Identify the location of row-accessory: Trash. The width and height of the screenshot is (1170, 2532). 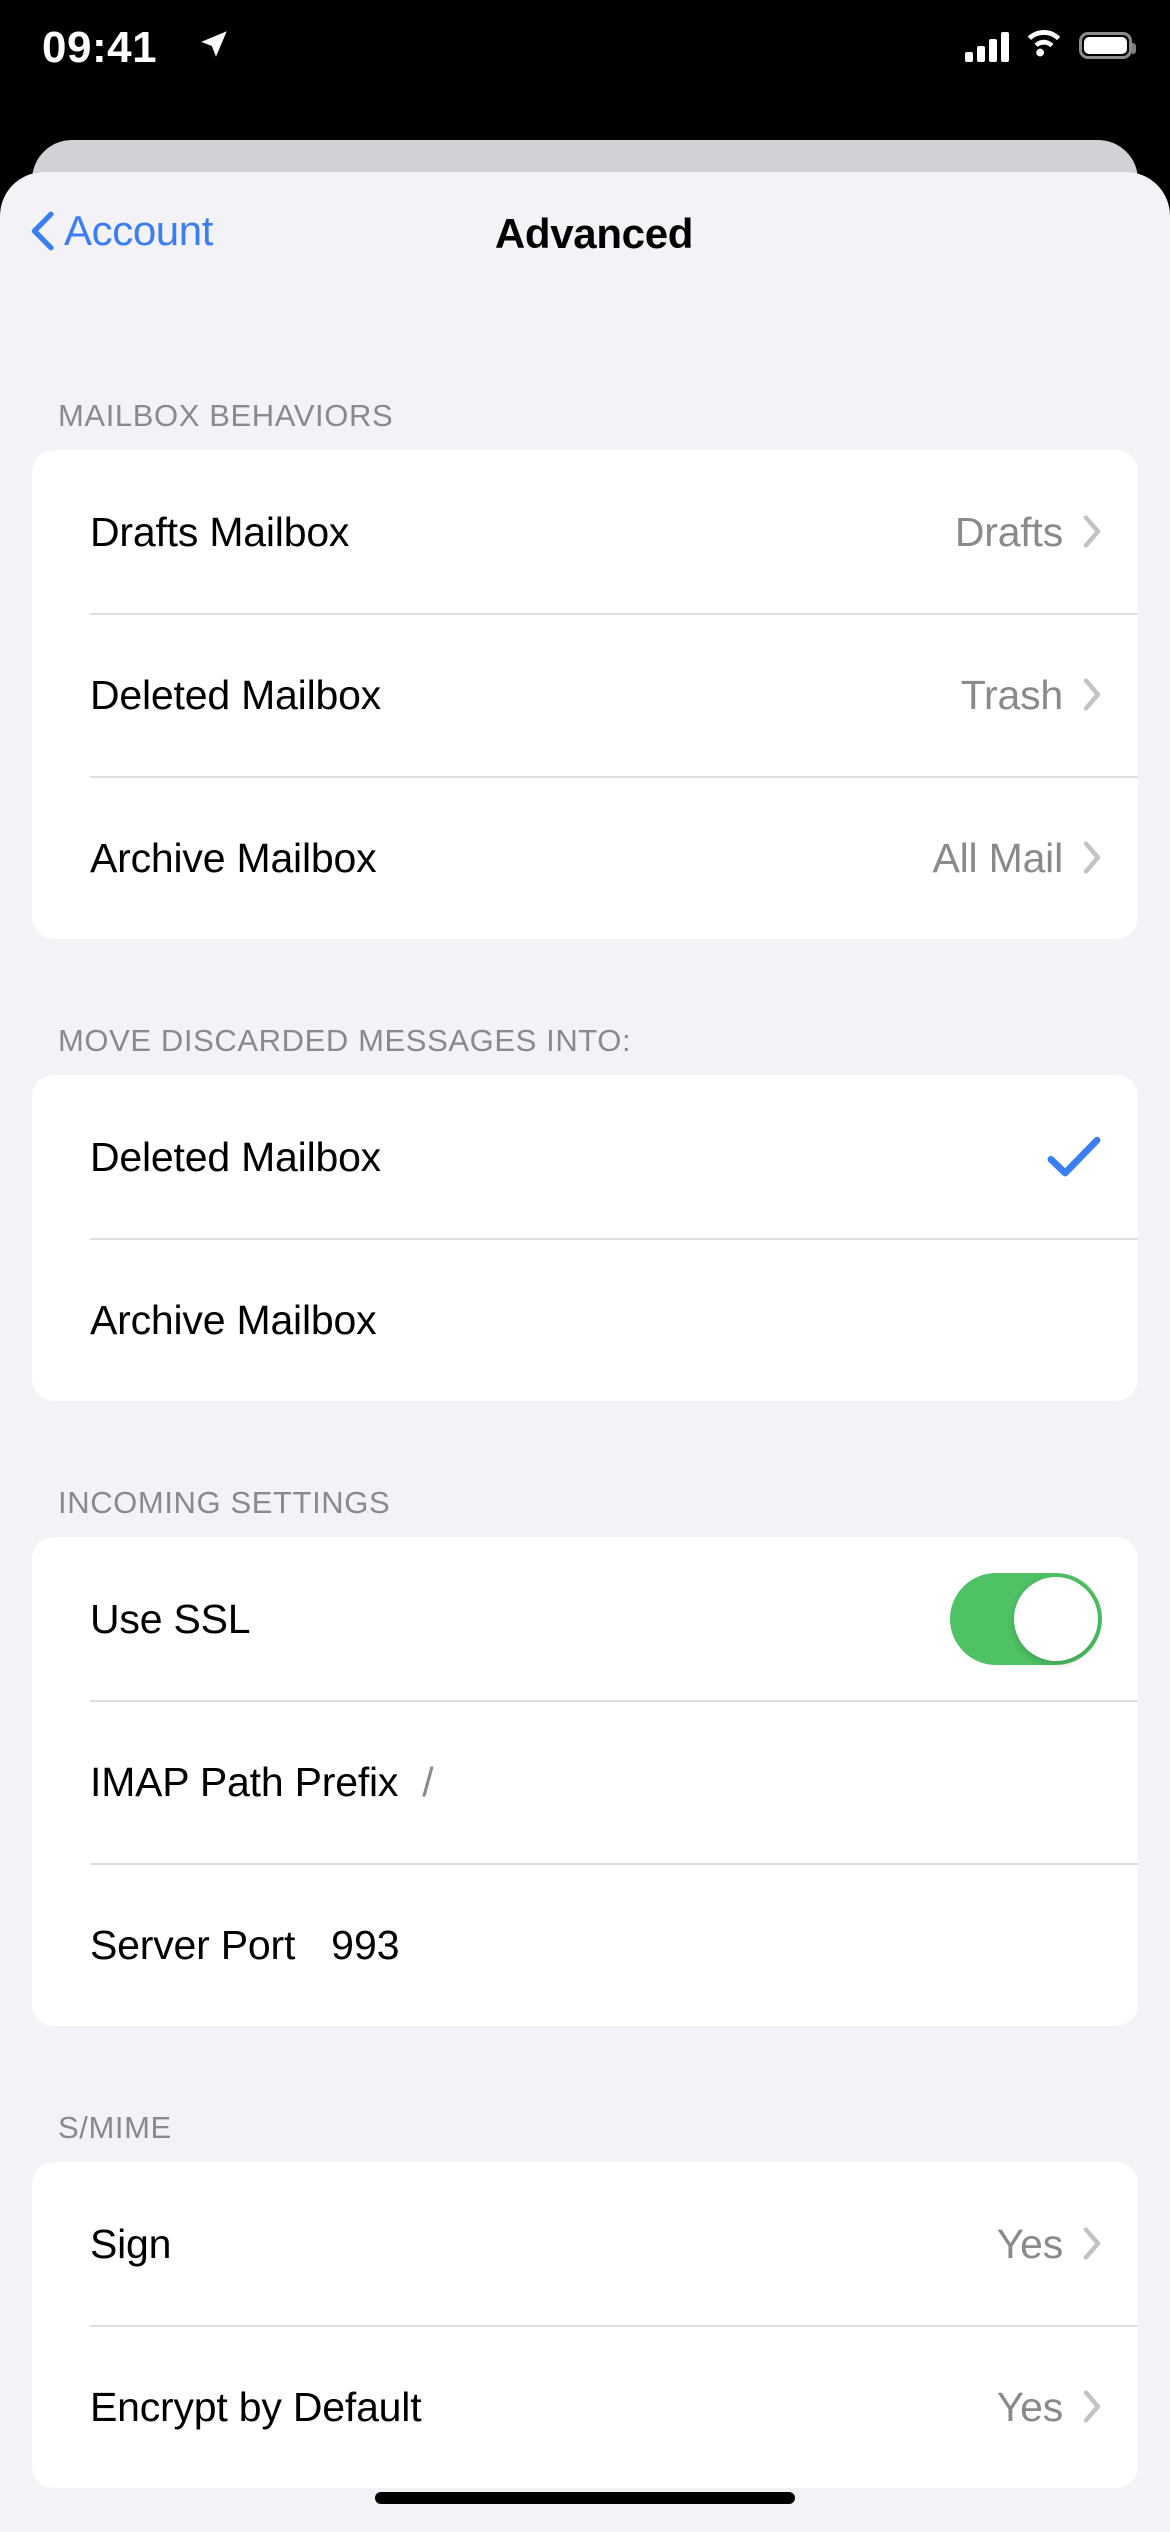
(1031, 695).